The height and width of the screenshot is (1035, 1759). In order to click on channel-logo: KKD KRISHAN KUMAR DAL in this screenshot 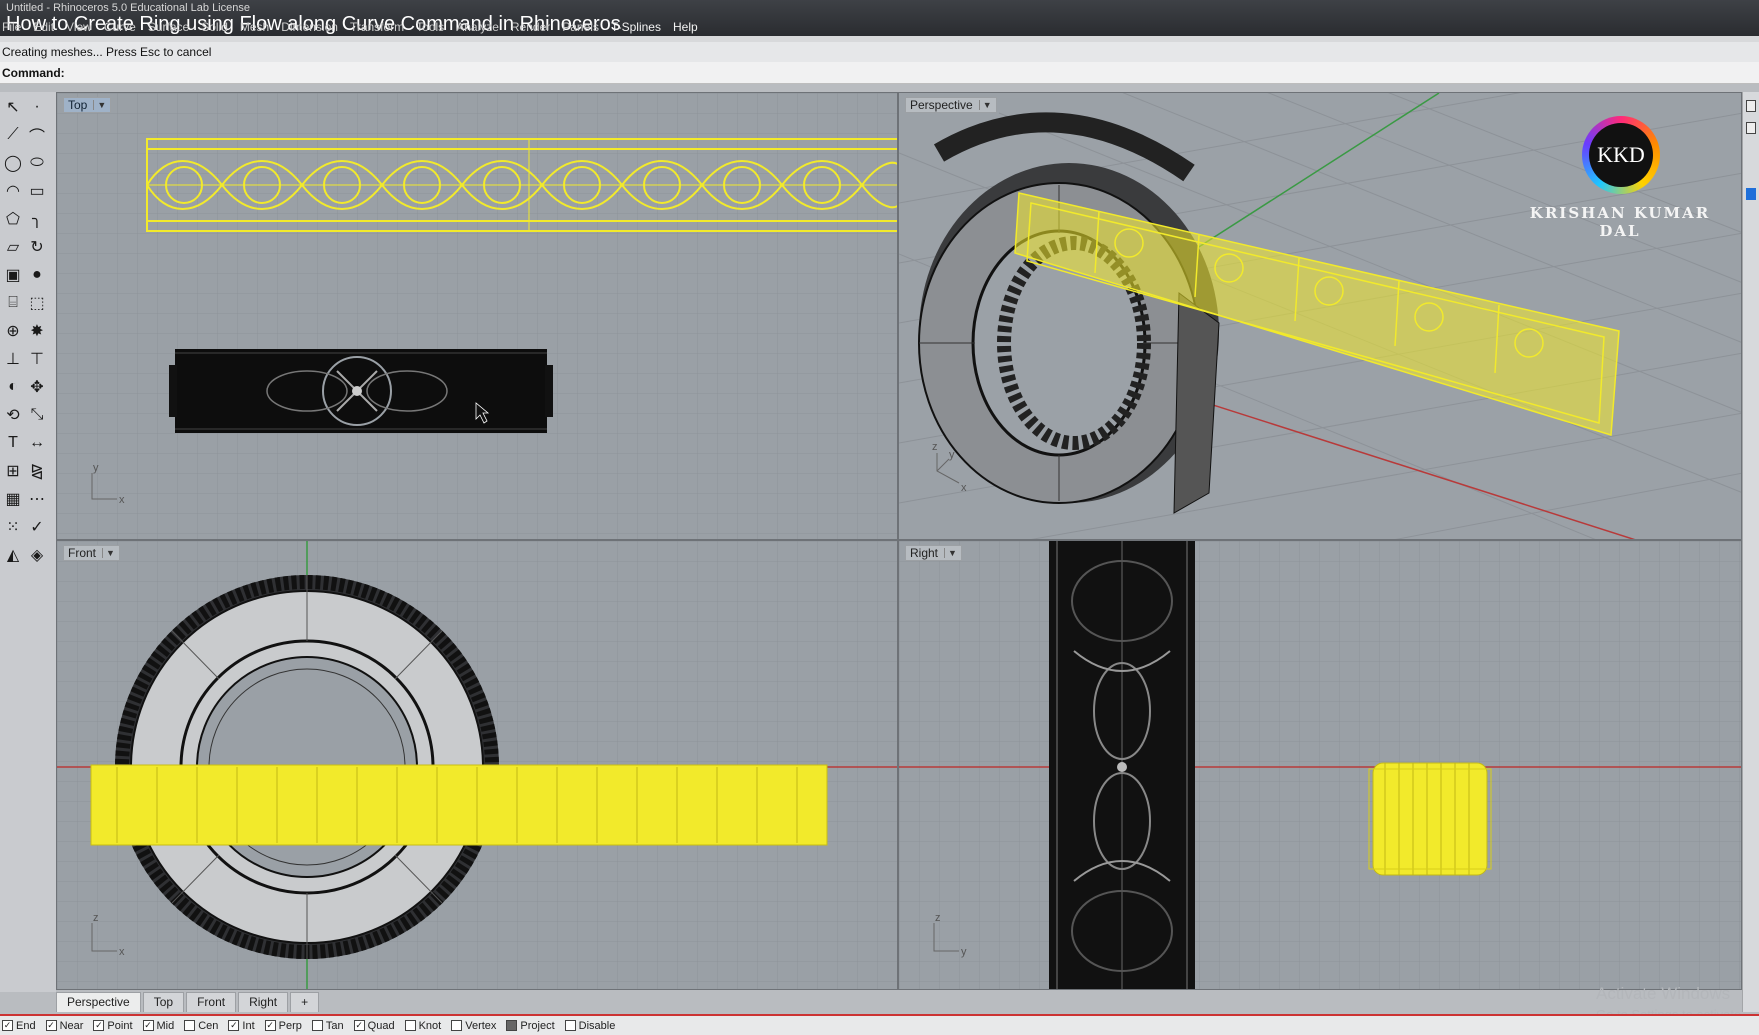, I will do `click(1620, 176)`.